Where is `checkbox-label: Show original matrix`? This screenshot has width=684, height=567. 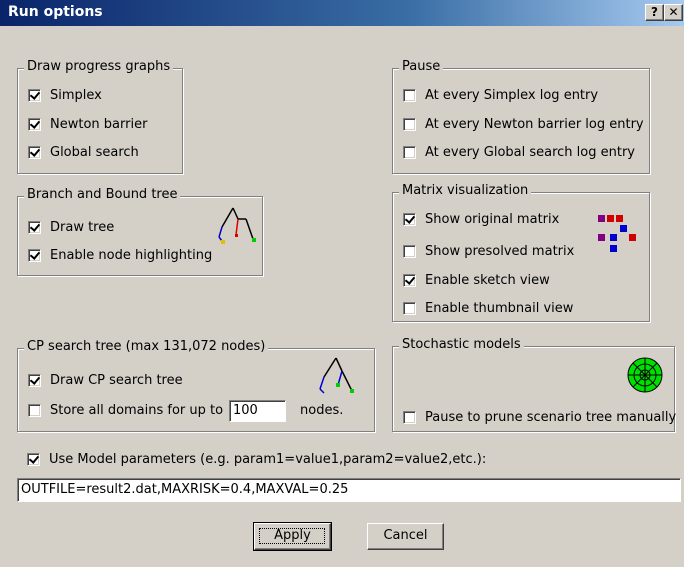
checkbox-label: Show original matrix is located at coordinates (492, 219).